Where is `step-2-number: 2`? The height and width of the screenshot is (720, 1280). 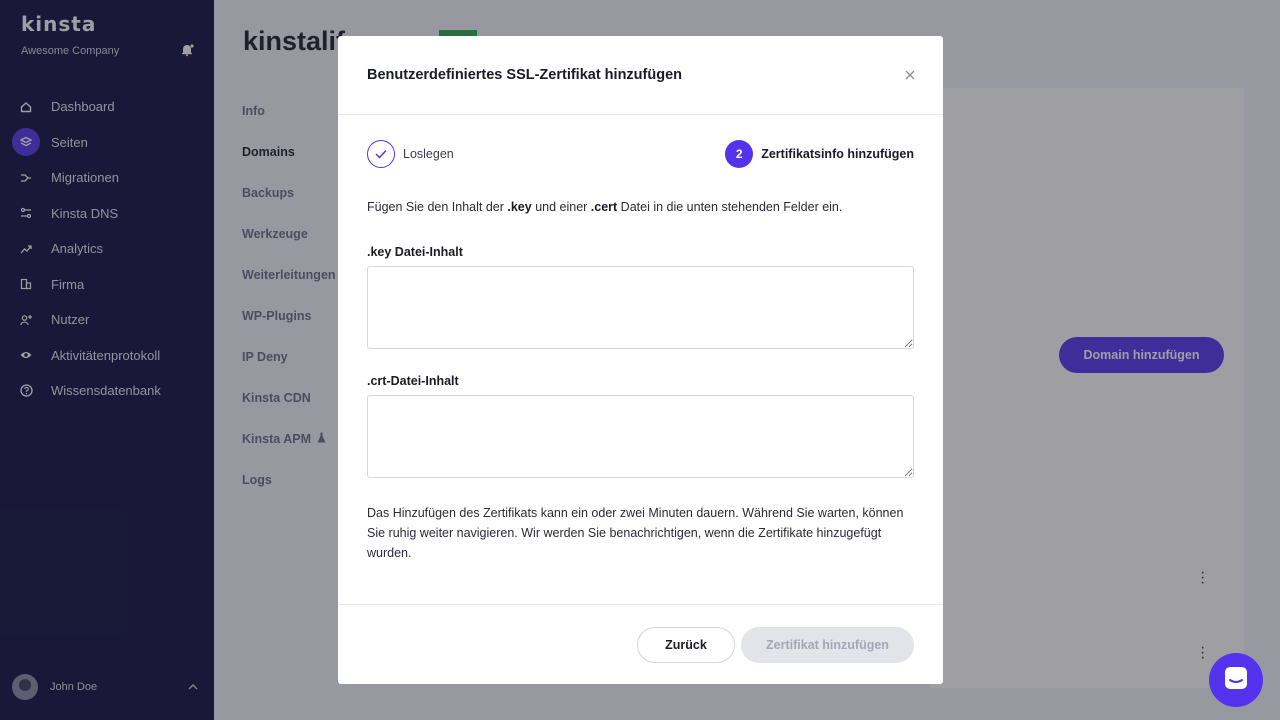 step-2-number: 2 is located at coordinates (739, 154).